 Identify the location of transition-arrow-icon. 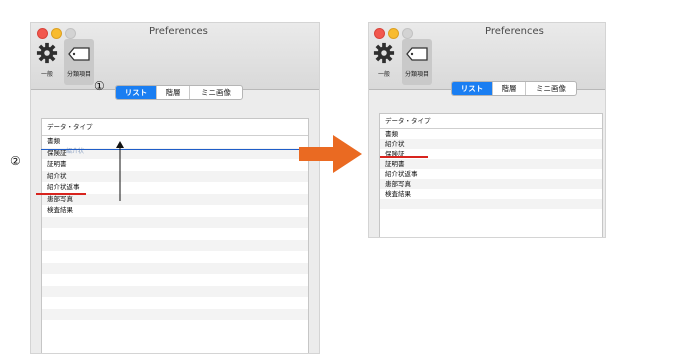
(330, 154).